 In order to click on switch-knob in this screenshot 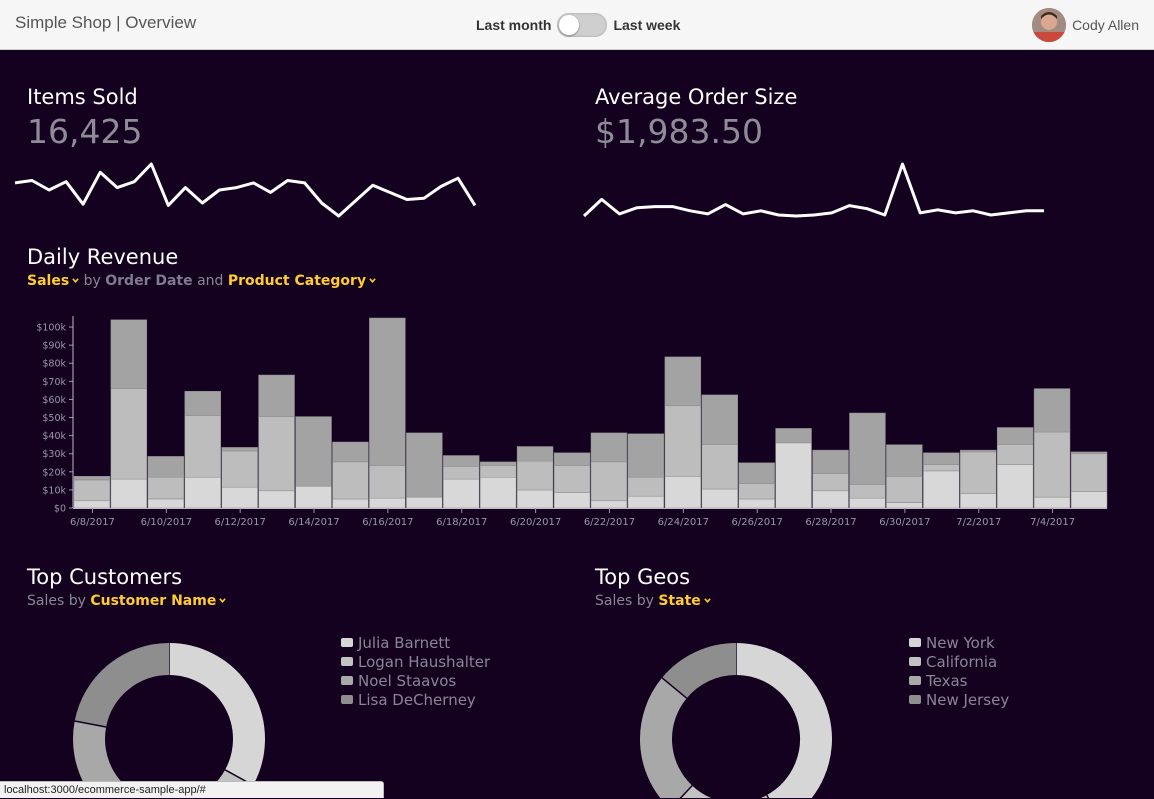, I will do `click(569, 25)`.